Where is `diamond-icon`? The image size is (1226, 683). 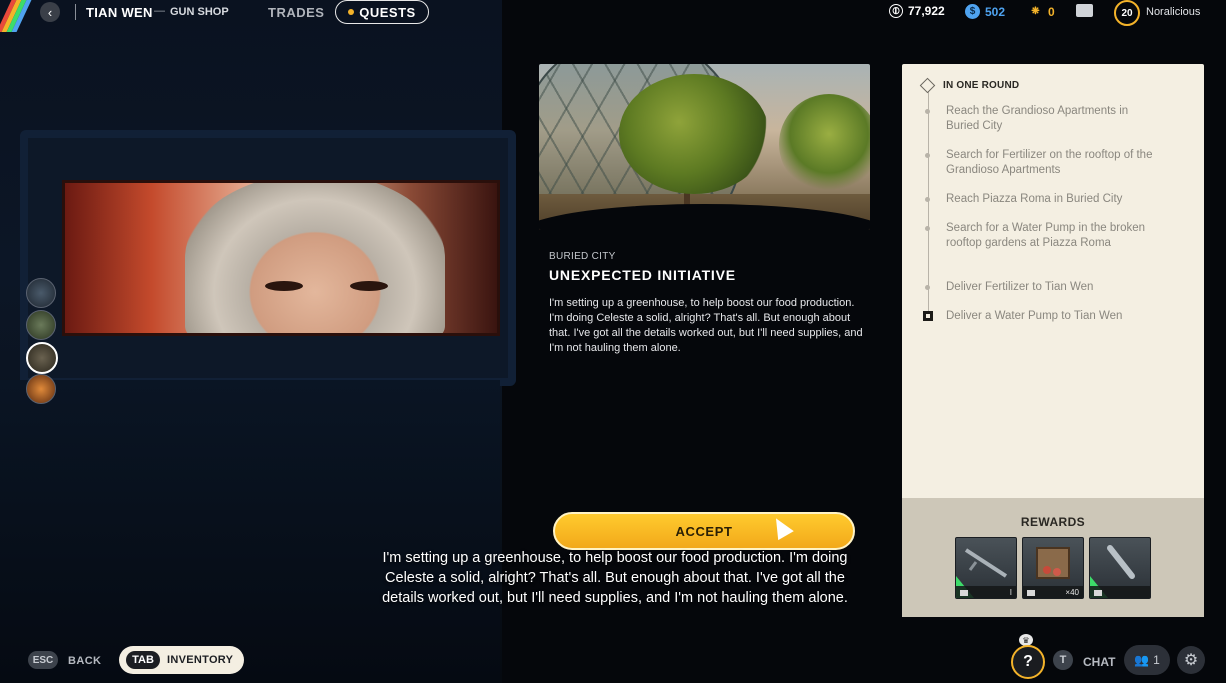
diamond-icon is located at coordinates (927, 85).